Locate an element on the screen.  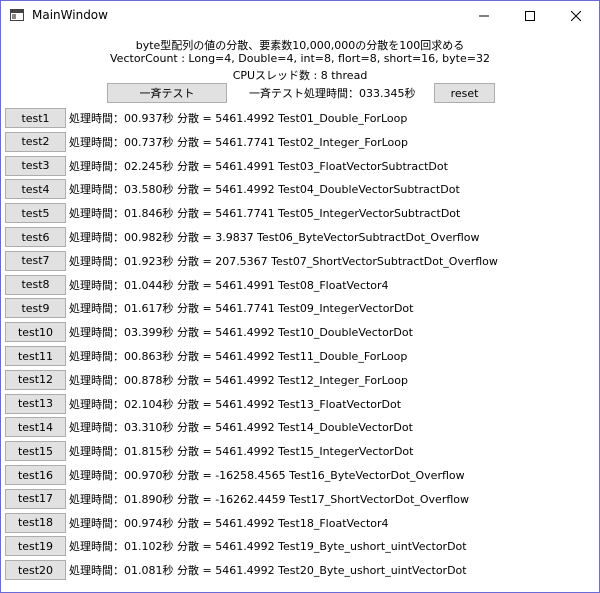
window-title: MainWindow is located at coordinates (70, 15).